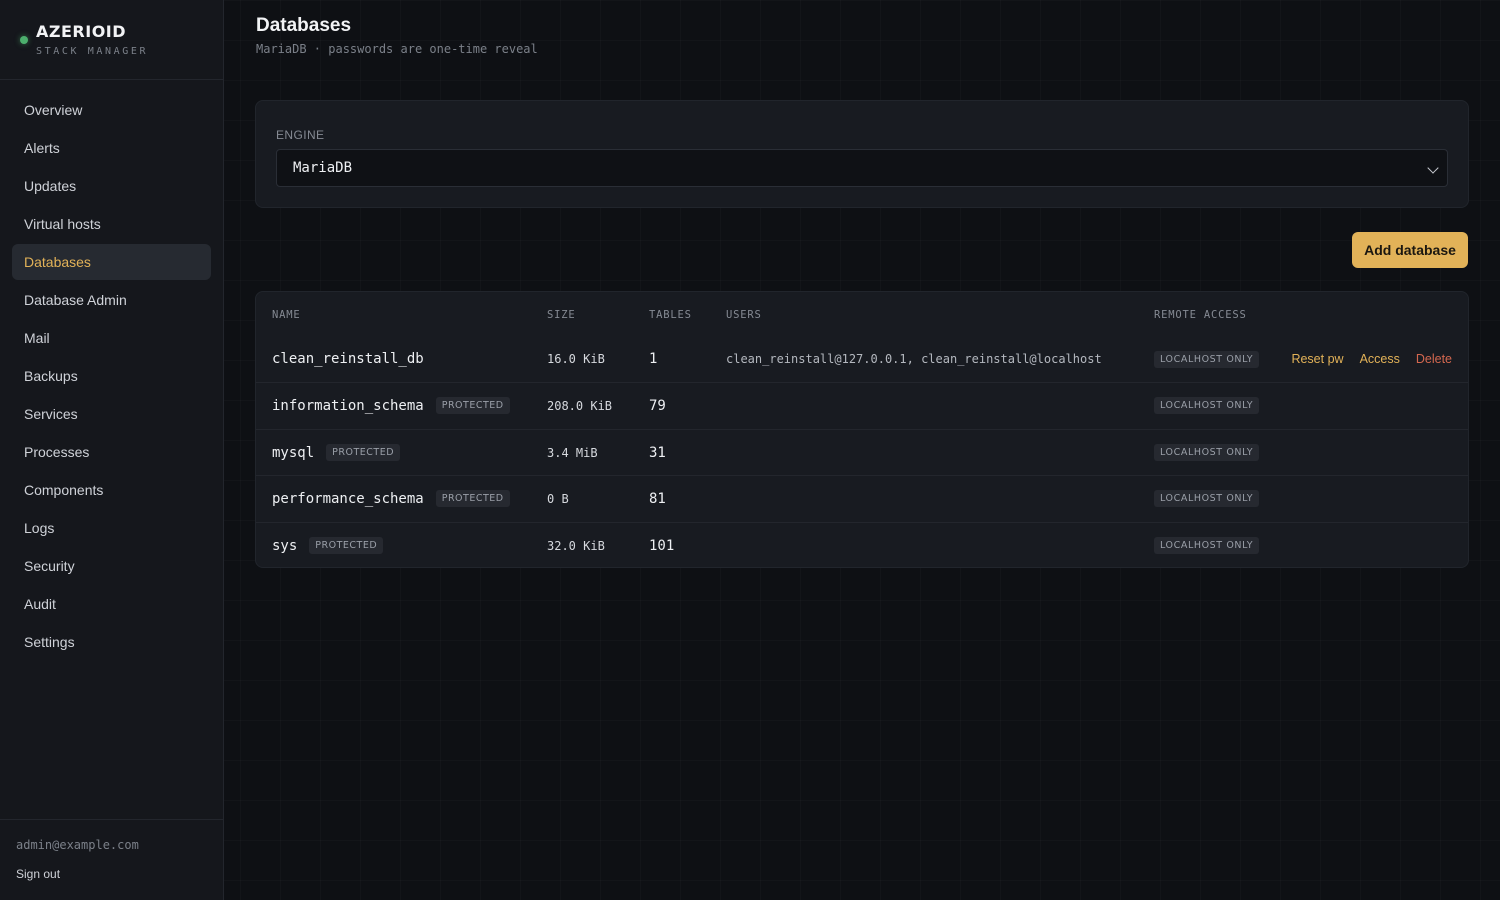 Image resolution: width=1500 pixels, height=900 pixels. Describe the element at coordinates (670, 315) in the screenshot. I see `column-header-tables: TABLES` at that location.